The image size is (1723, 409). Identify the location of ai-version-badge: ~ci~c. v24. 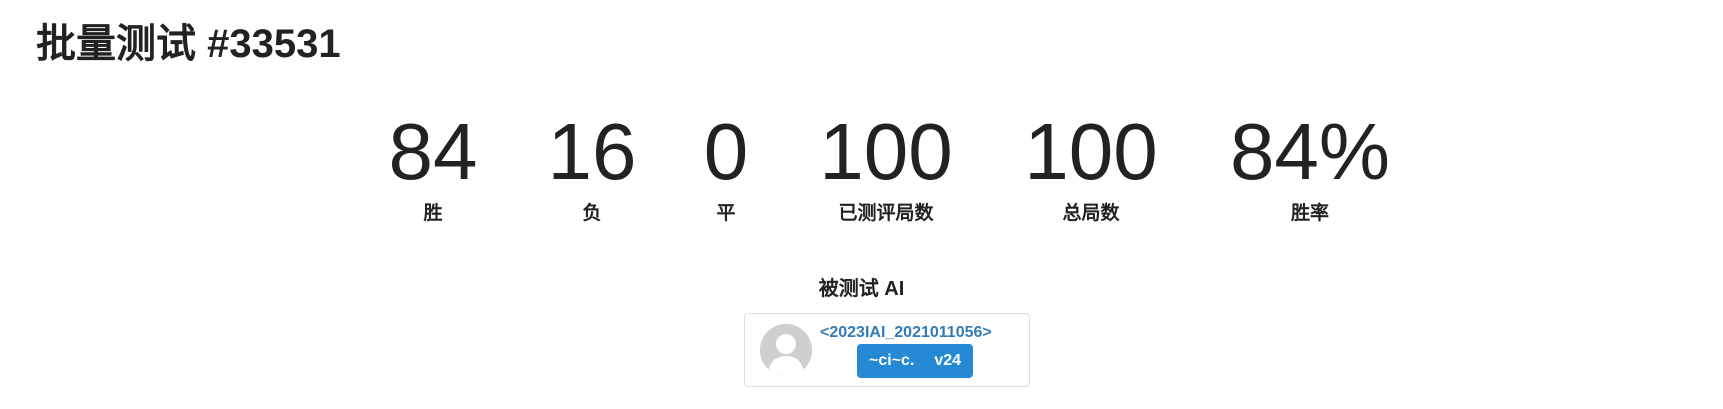
(915, 361).